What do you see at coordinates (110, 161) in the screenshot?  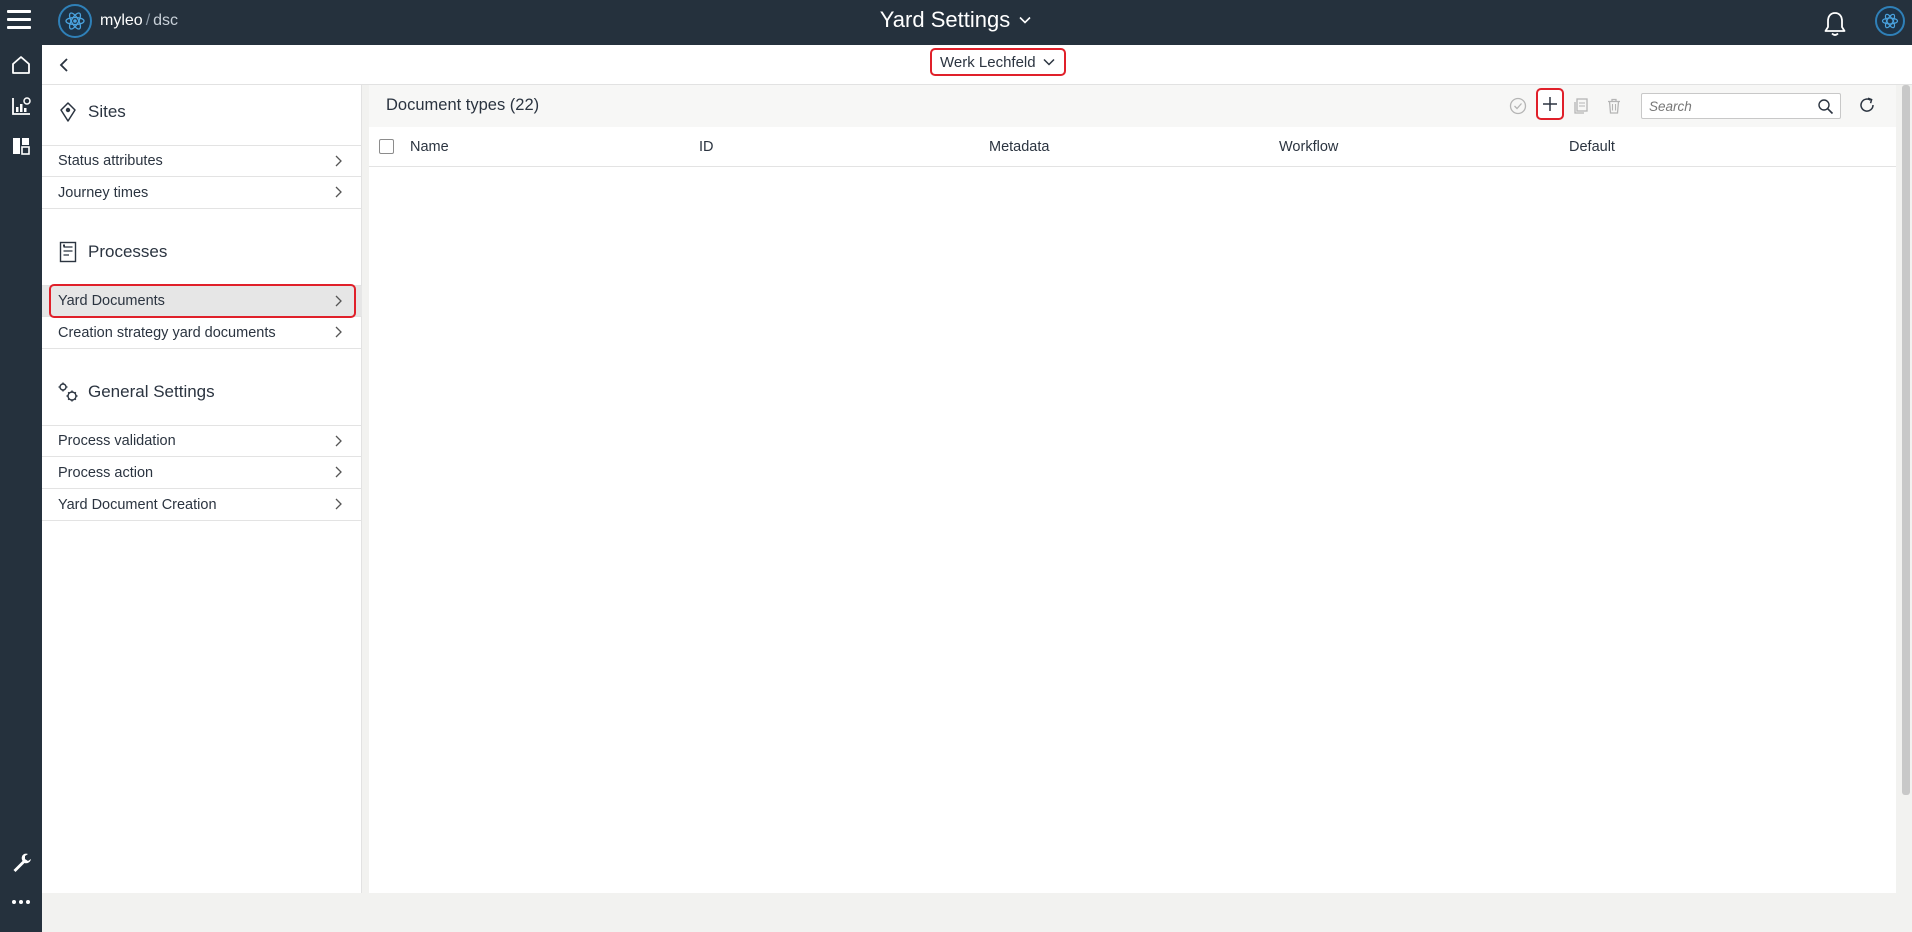 I see `sidebar-item-label: Status attributes` at bounding box center [110, 161].